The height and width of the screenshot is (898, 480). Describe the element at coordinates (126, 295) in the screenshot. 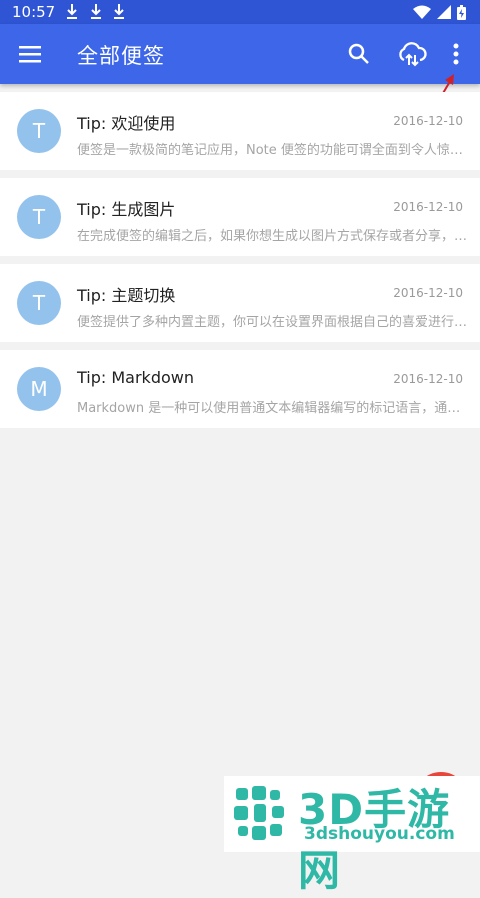

I see `note-title: Tip: 主题切换` at that location.